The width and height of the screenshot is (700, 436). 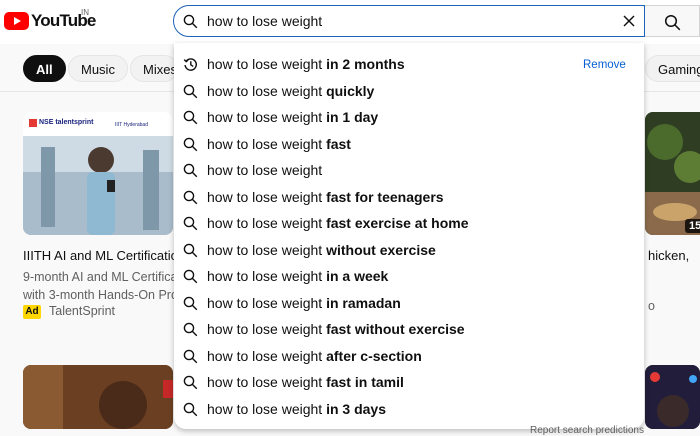 I want to click on suggestion-text: how to lose weight in 3 days, so click(x=296, y=409).